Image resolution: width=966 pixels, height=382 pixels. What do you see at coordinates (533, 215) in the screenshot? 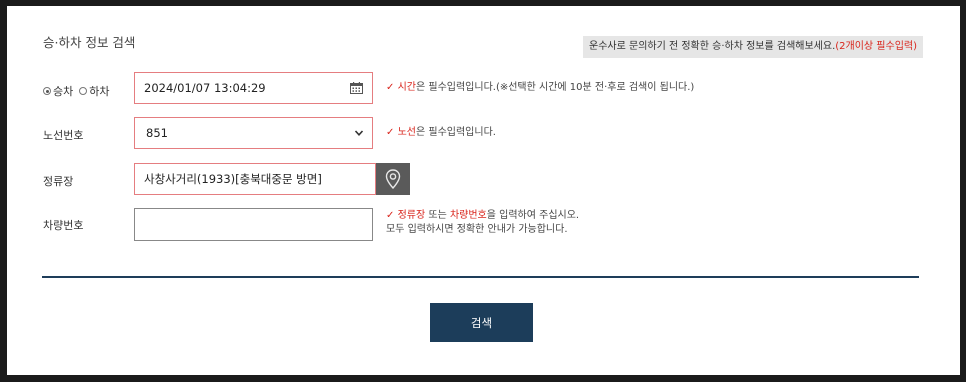
I see `vehicle-hint-text: 을 입력하여 주십시오.` at bounding box center [533, 215].